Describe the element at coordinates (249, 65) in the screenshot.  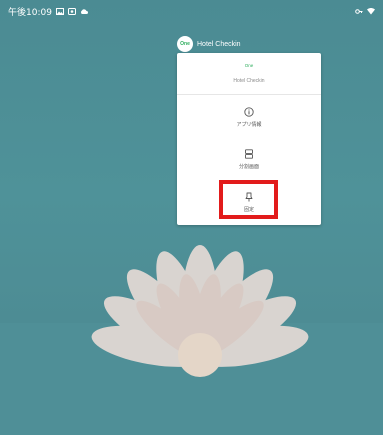
I see `brand-label: One` at that location.